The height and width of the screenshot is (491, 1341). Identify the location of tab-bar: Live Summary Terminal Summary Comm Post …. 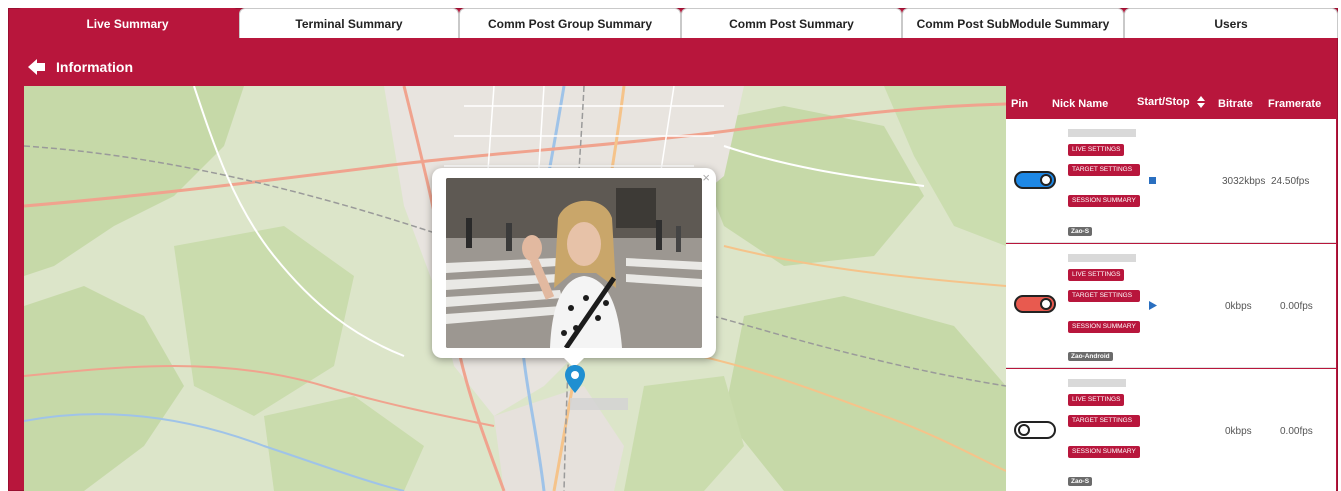
(670, 23).